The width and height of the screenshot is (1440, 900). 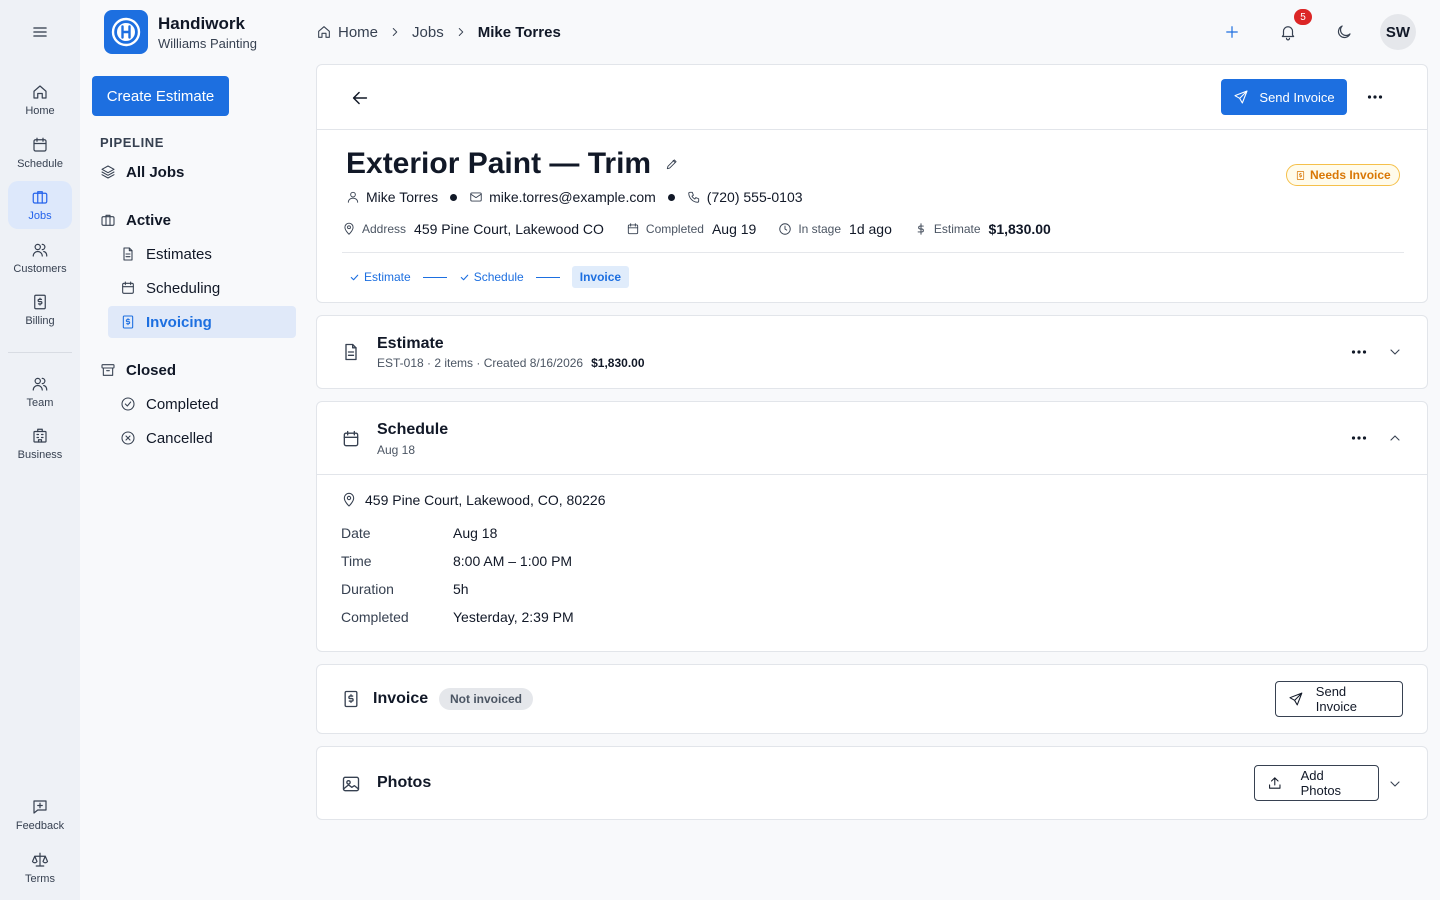 What do you see at coordinates (485, 500) in the screenshot?
I see `address-text: 459 Pine Court, Lakewood, CO, 80226` at bounding box center [485, 500].